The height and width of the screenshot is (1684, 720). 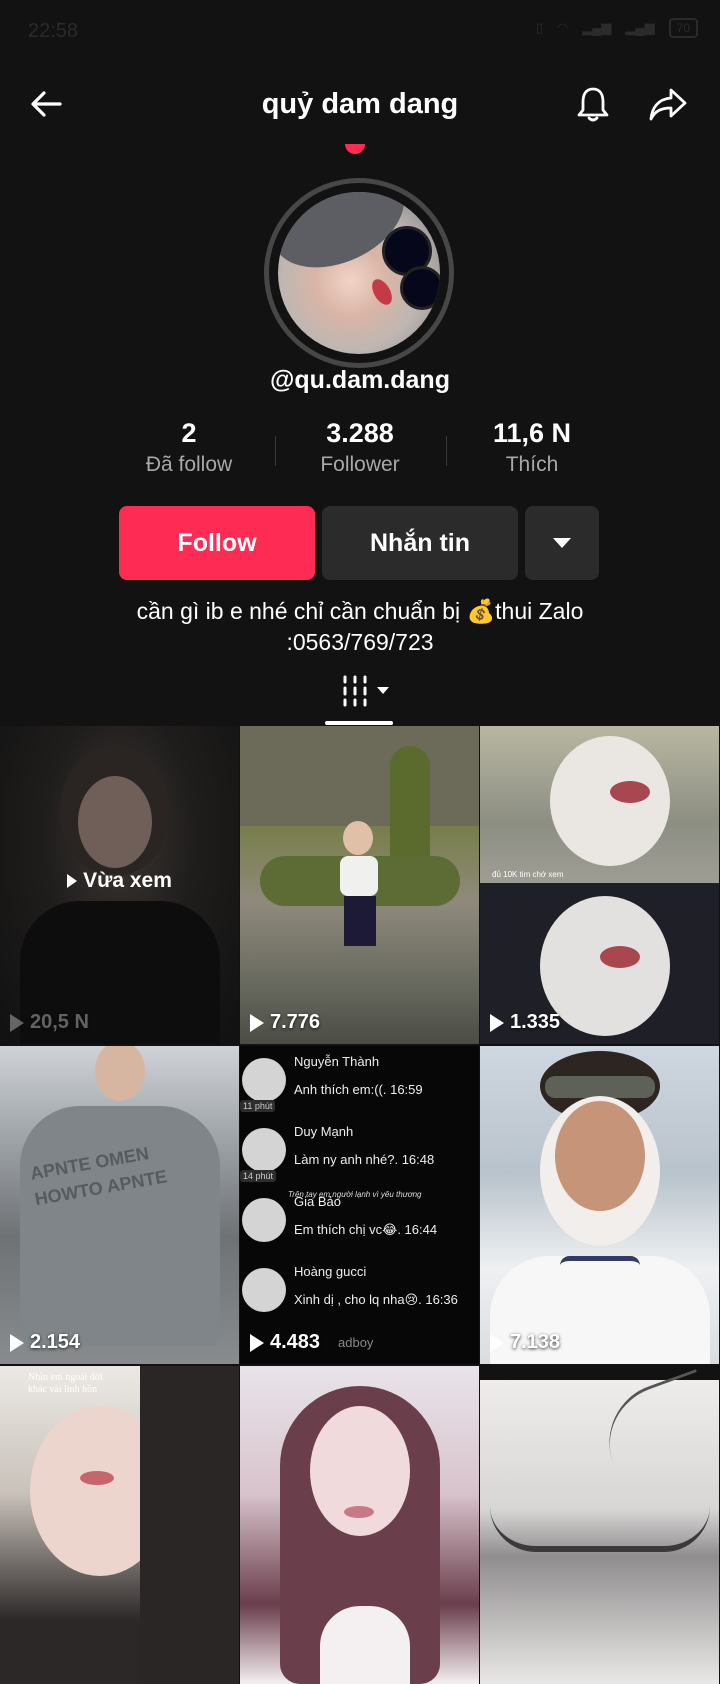 What do you see at coordinates (539, 27) in the screenshot?
I see `vibrate-icon: ▯` at bounding box center [539, 27].